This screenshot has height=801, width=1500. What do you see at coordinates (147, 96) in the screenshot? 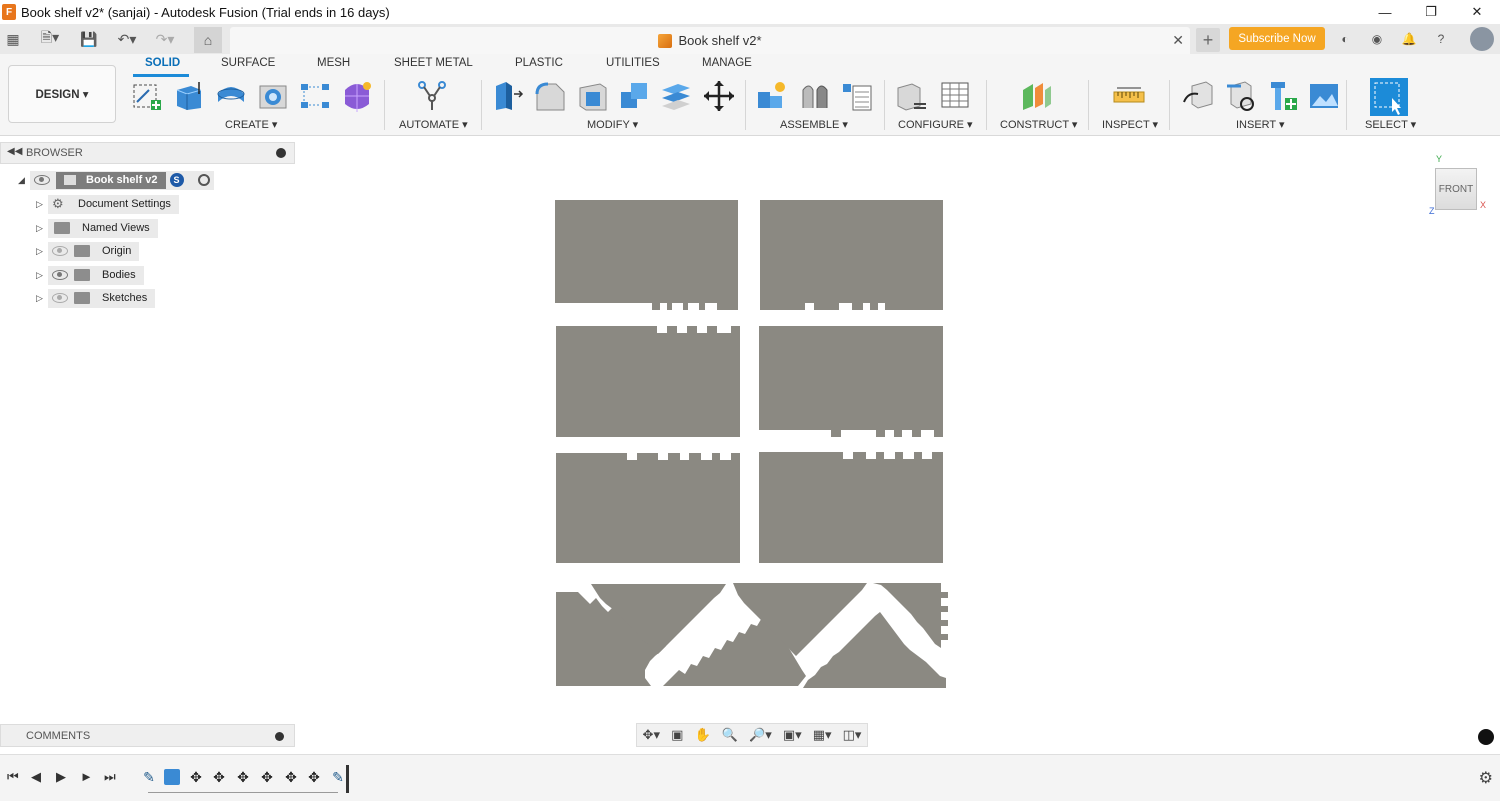
I see `create-sketch-icon` at bounding box center [147, 96].